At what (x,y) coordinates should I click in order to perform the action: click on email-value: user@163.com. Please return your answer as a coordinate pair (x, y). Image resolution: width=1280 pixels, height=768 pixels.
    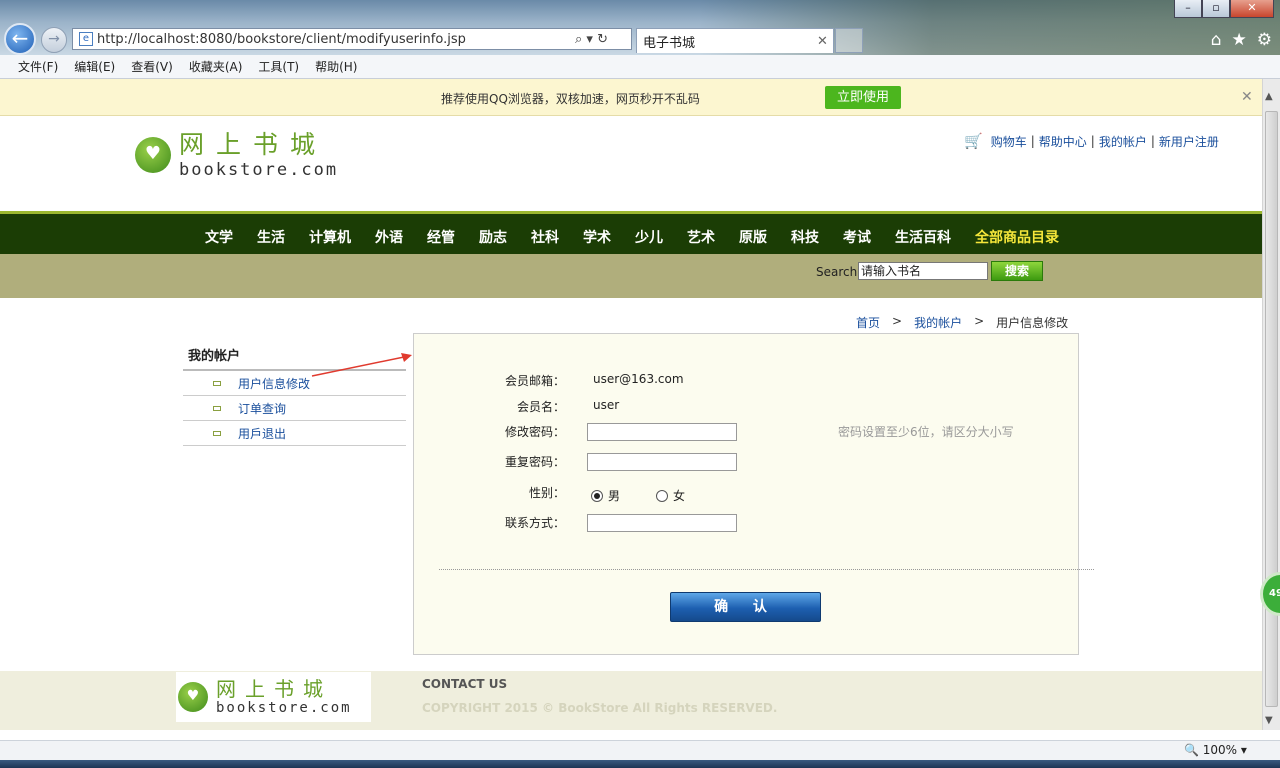
    Looking at the image, I should click on (638, 379).